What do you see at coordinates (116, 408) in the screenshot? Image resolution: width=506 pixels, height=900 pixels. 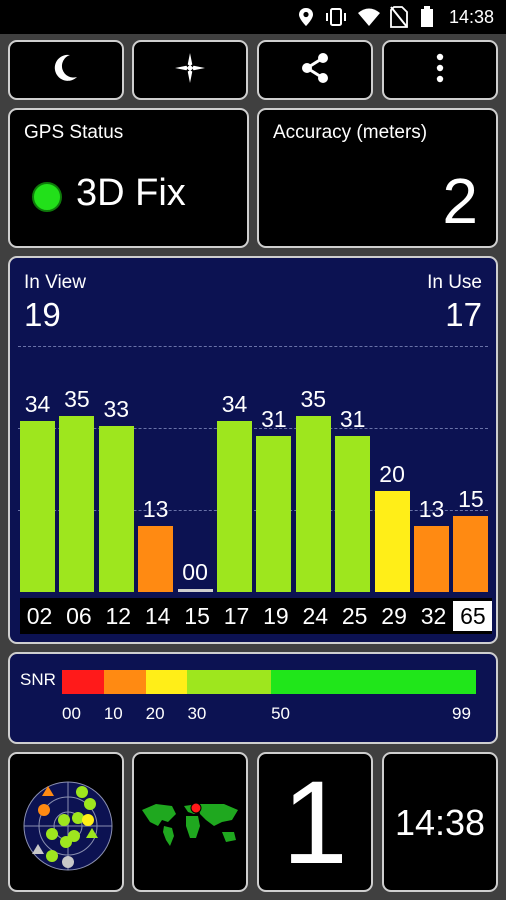 I see `snr-value-label: 33` at bounding box center [116, 408].